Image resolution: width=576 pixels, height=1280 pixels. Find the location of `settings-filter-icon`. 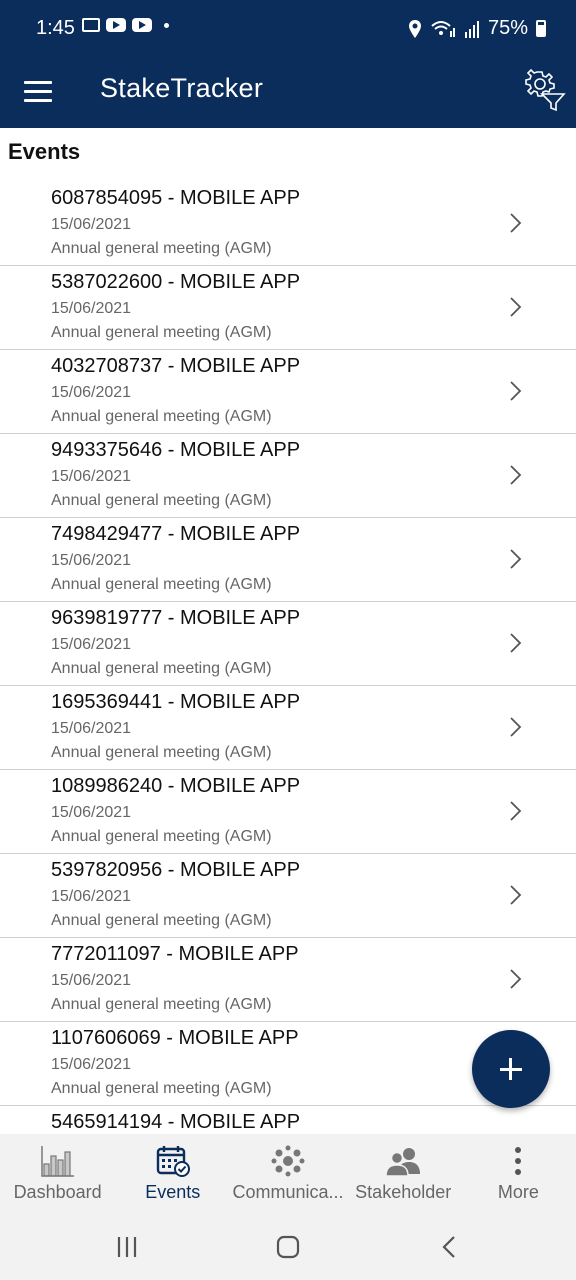

settings-filter-icon is located at coordinates (542, 90).